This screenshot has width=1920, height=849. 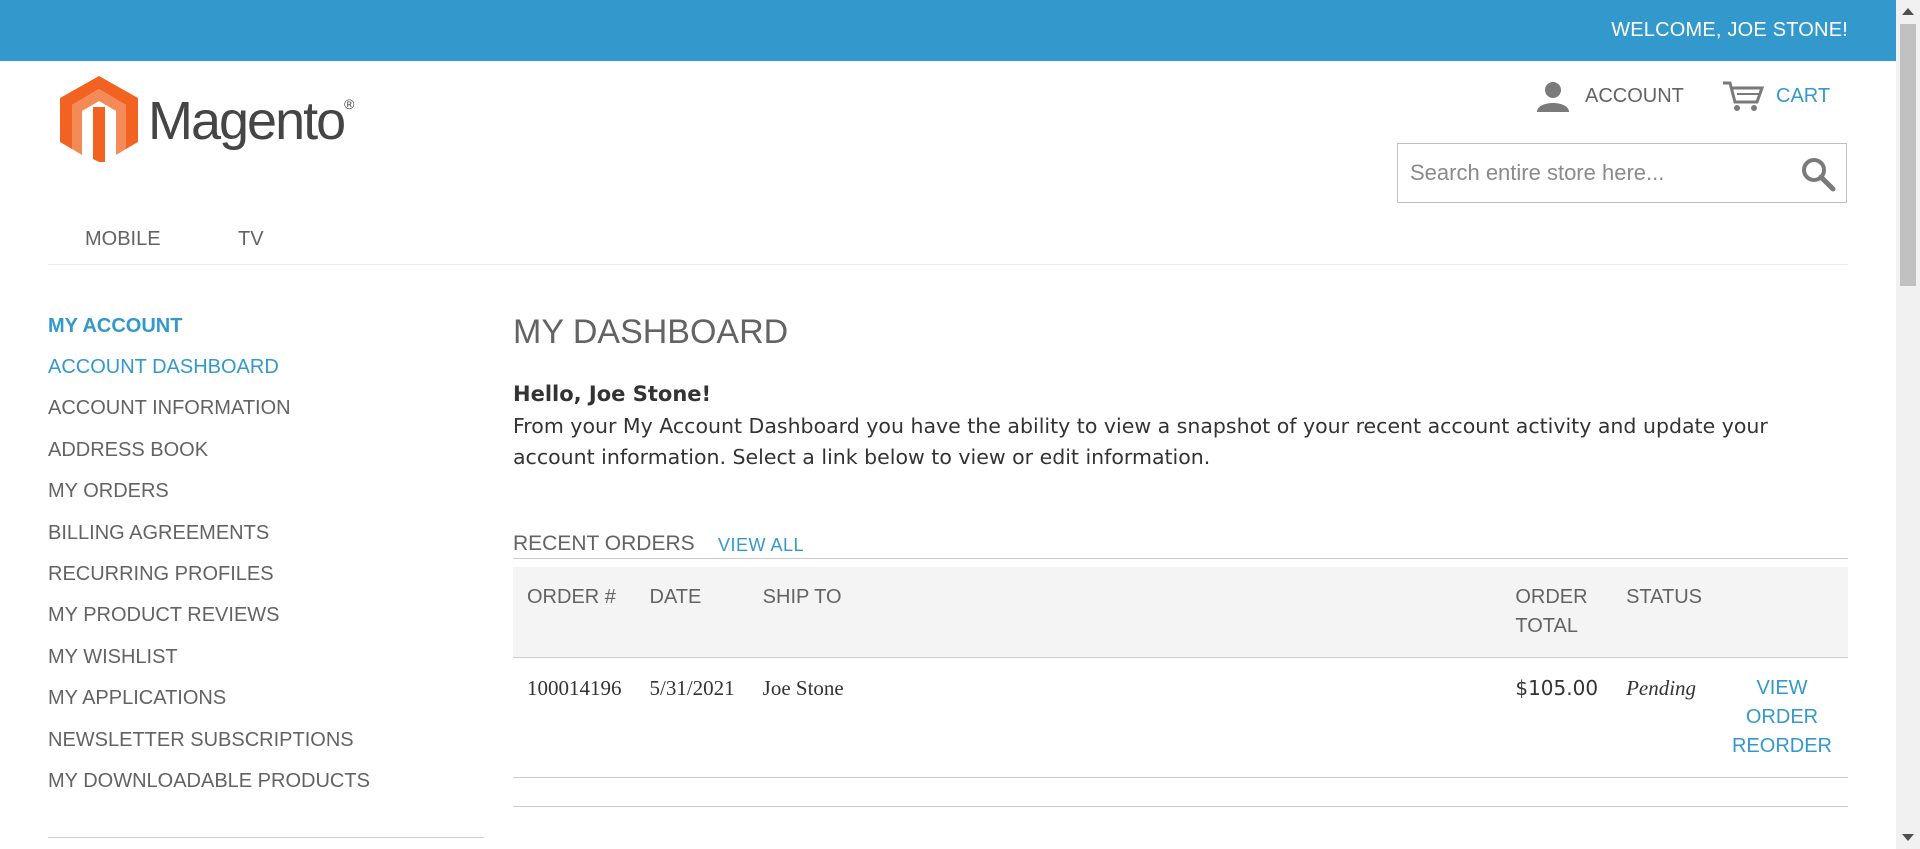 I want to click on sidebar-item-my-wishlist: MY WISHLIST, so click(x=266, y=665).